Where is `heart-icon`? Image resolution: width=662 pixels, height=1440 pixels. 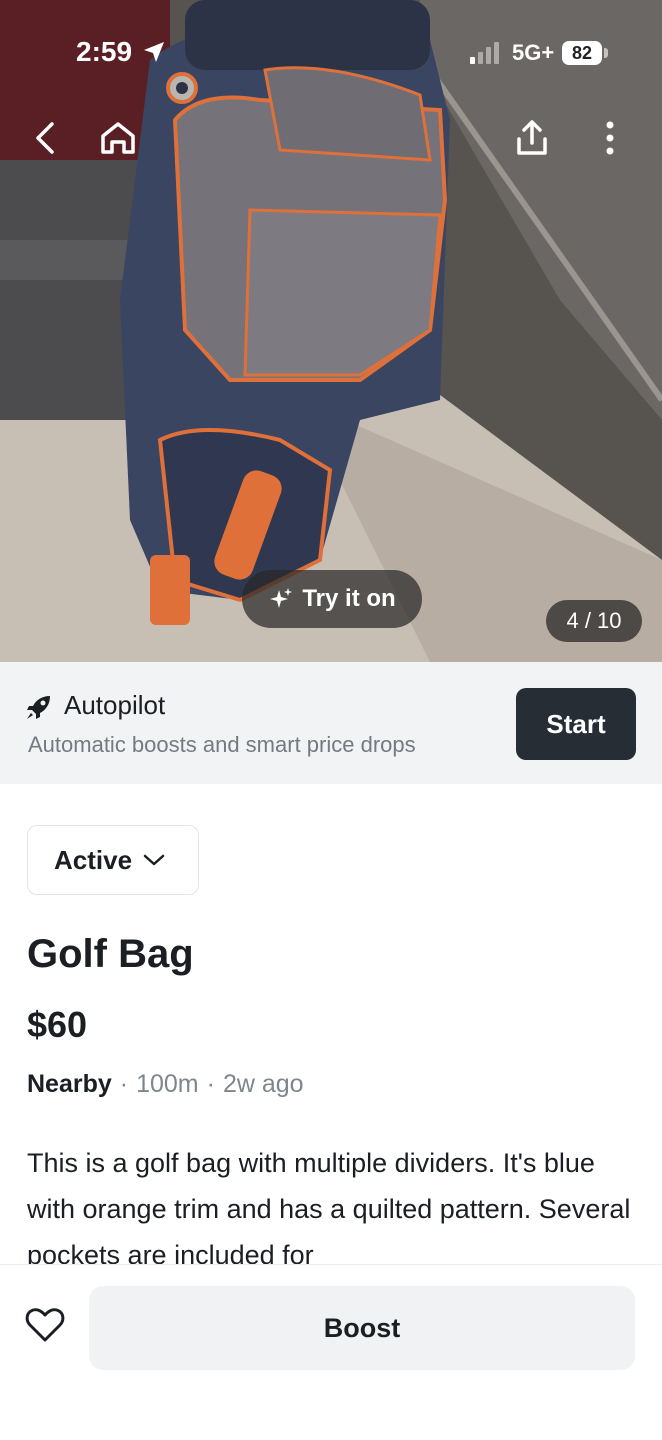 heart-icon is located at coordinates (45, 1325).